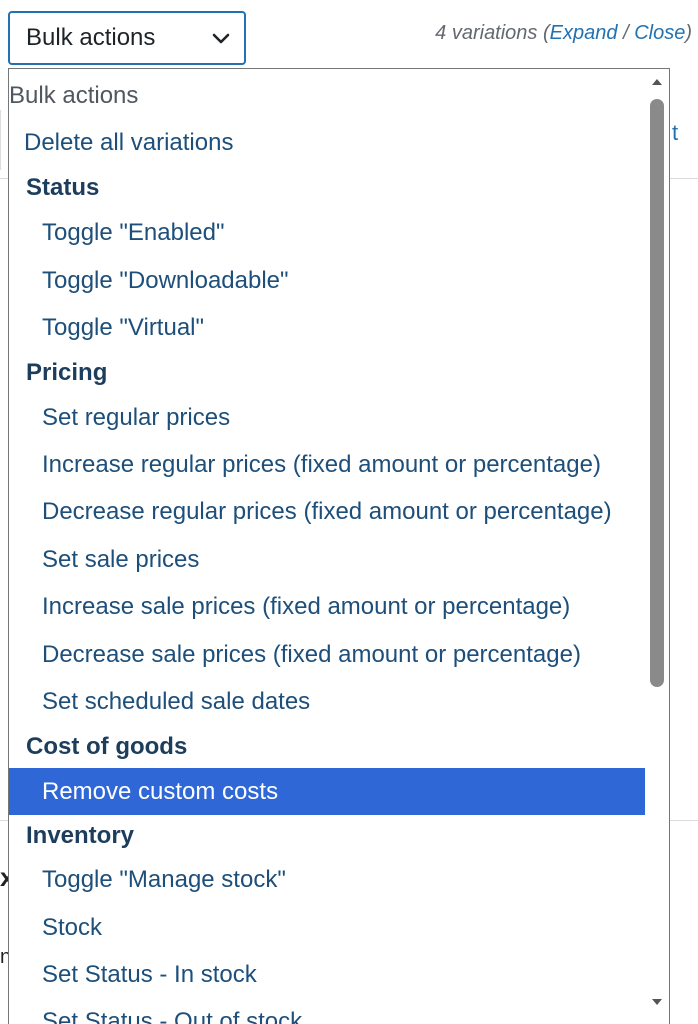  I want to click on option-stock: Stock, so click(327, 927).